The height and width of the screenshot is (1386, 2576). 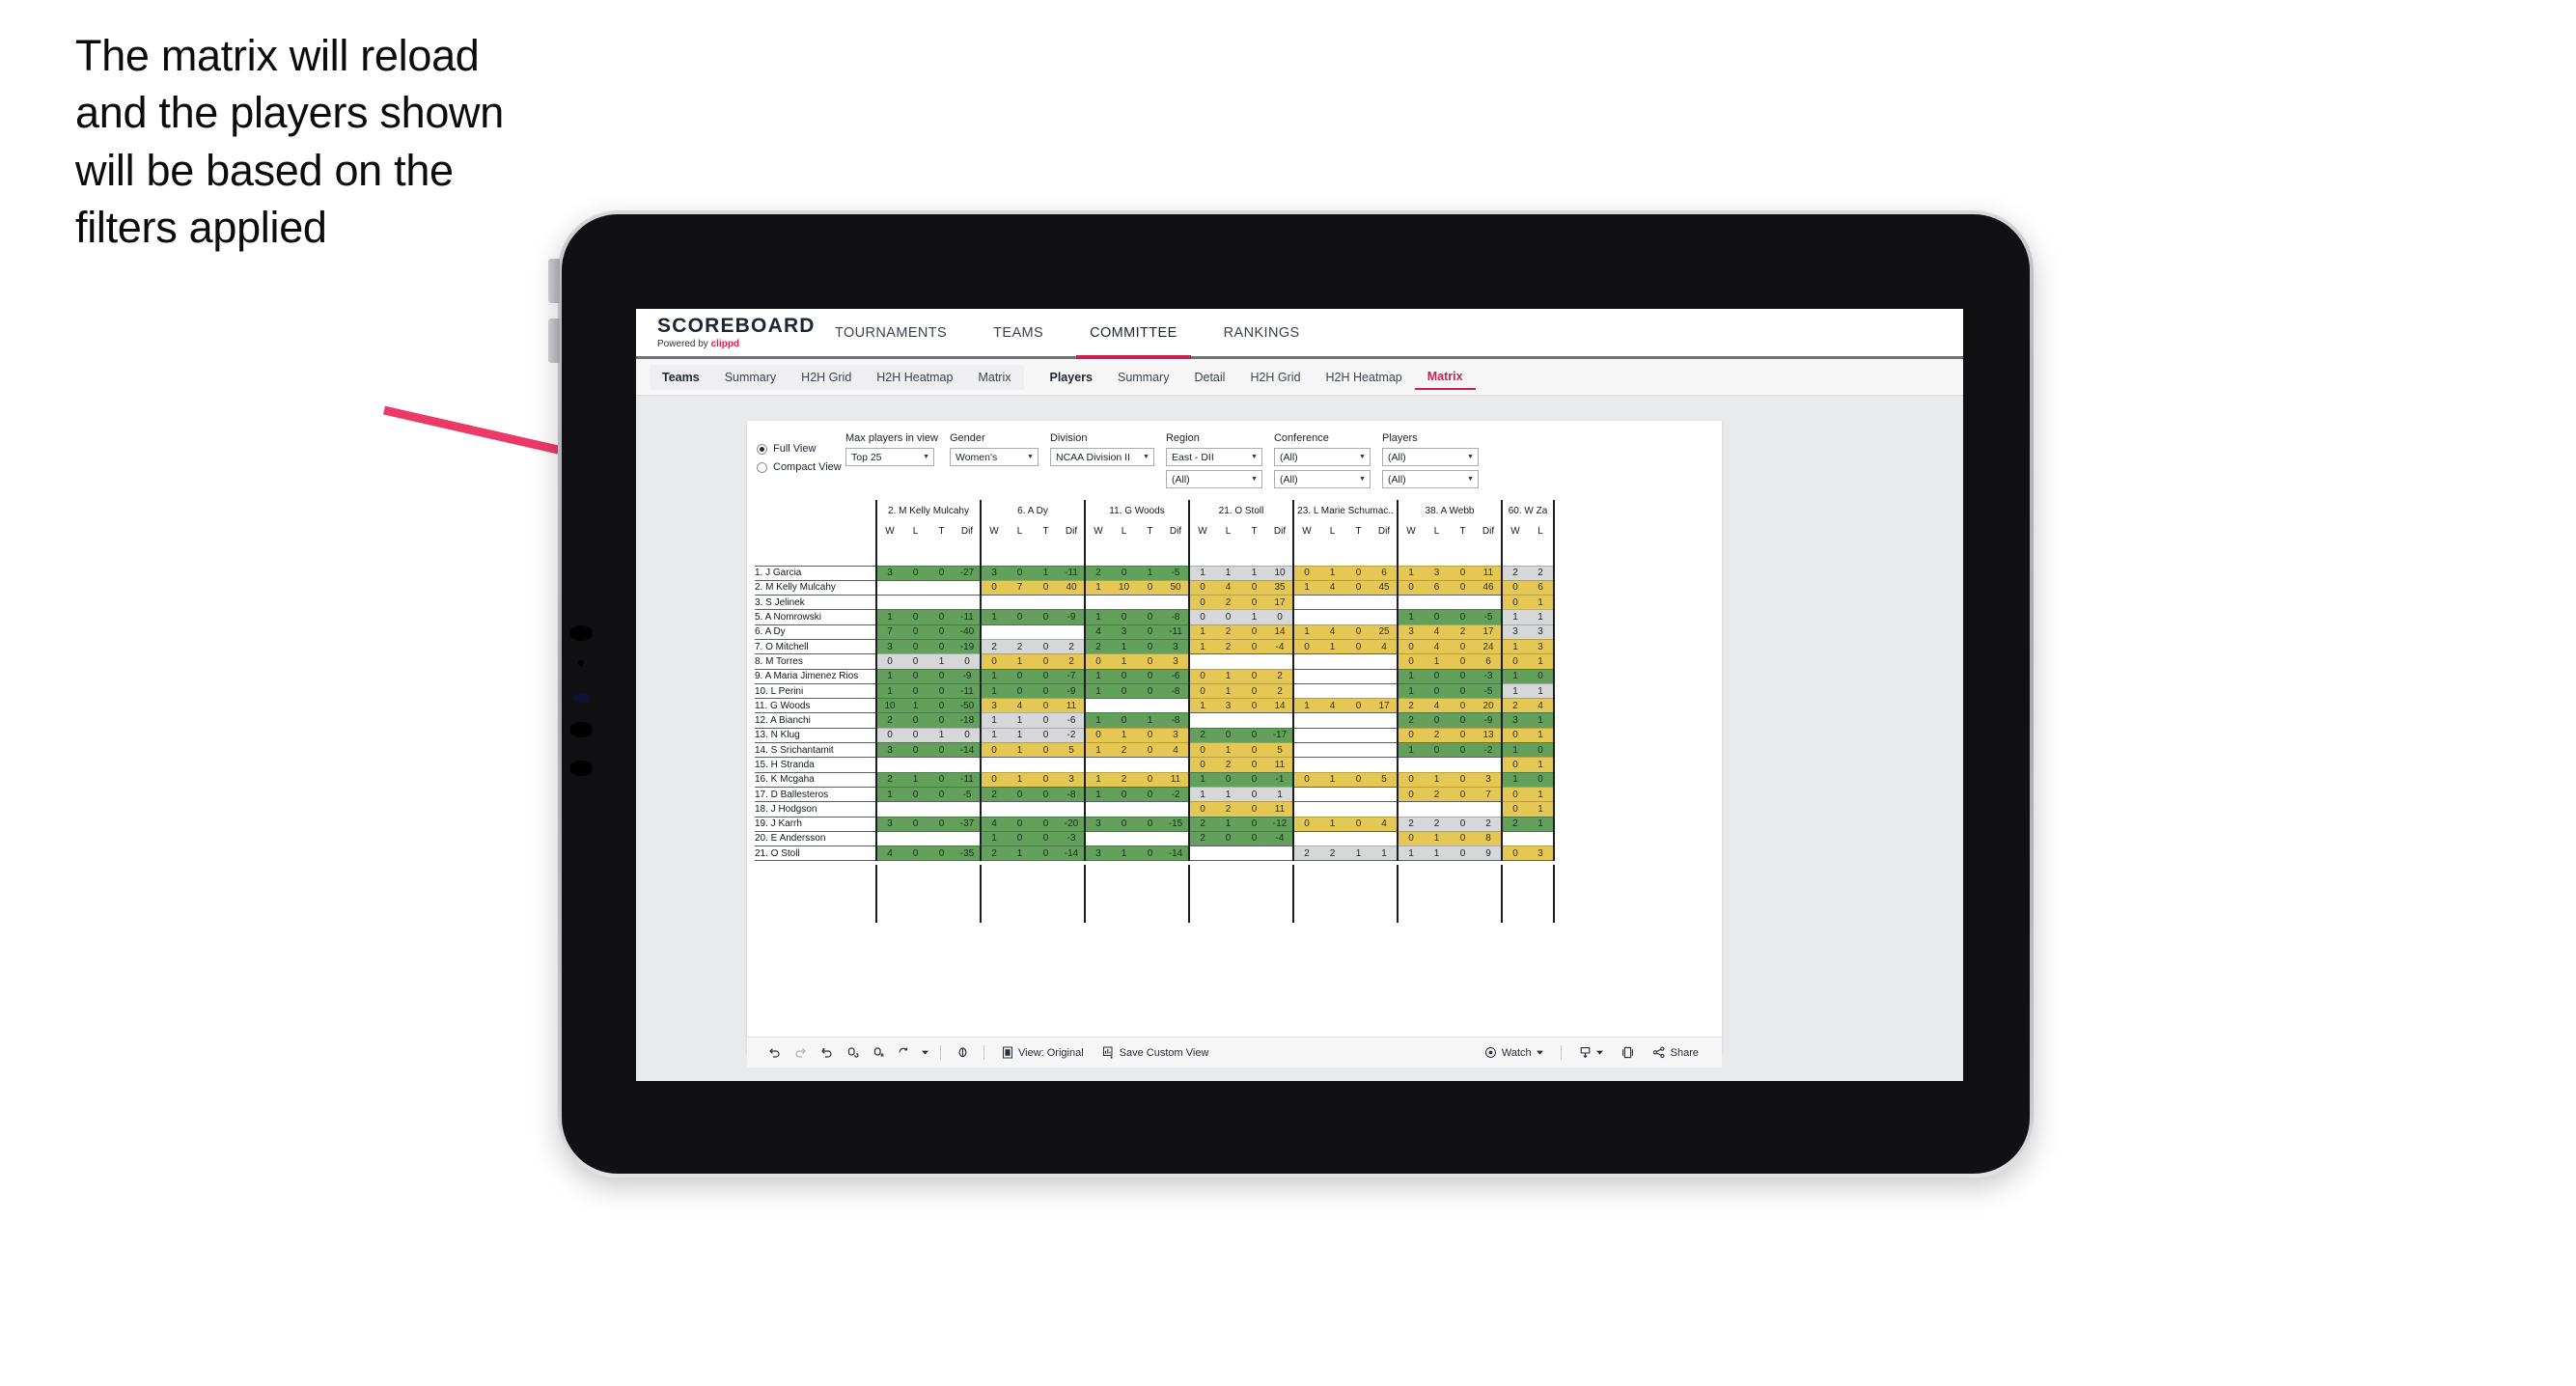 What do you see at coordinates (1213, 479) in the screenshot?
I see `filter-region-select-2: (All) ▼` at bounding box center [1213, 479].